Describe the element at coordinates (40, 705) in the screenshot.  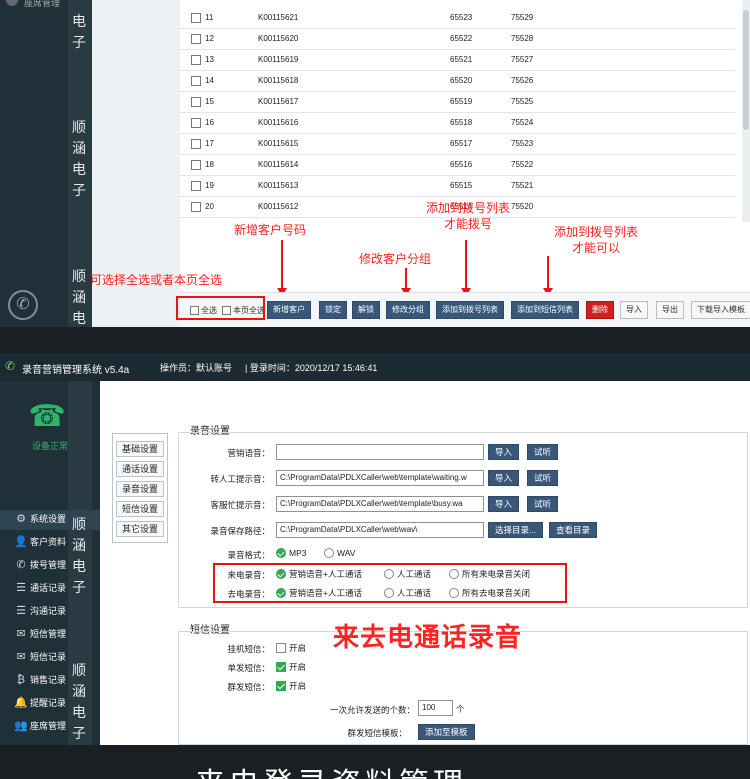
I see `sidebar-item: 🔔 提醒记录` at that location.